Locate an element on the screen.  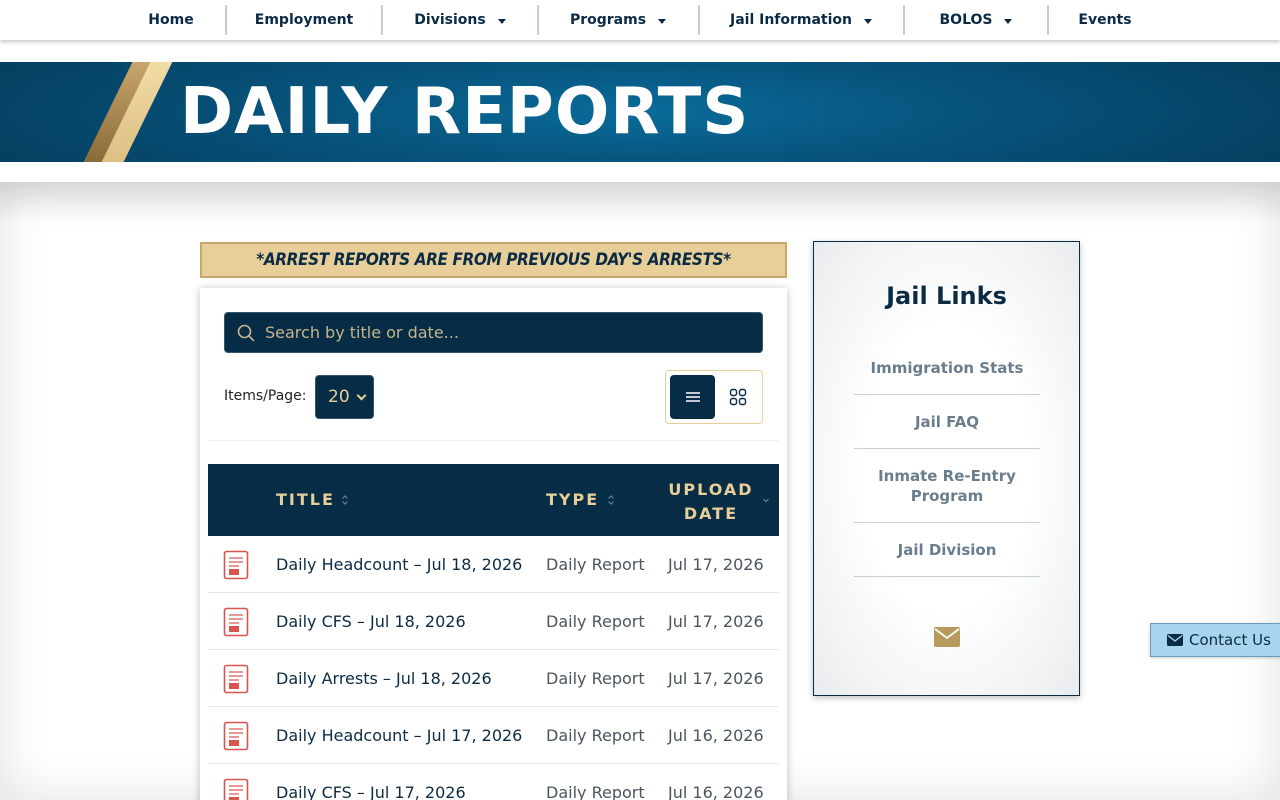
view-toggle is located at coordinates (714, 397).